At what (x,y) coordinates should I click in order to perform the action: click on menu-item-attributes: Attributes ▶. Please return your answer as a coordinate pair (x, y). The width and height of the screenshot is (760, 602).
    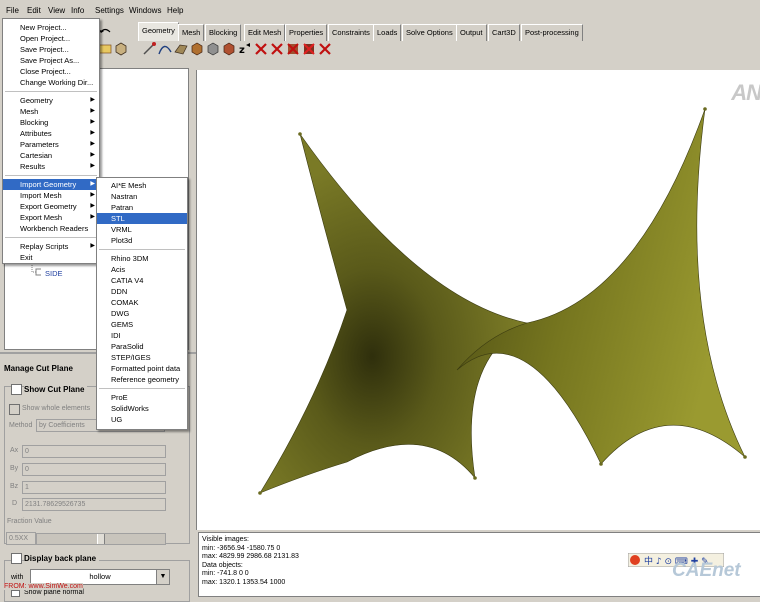
    Looking at the image, I should click on (51, 133).